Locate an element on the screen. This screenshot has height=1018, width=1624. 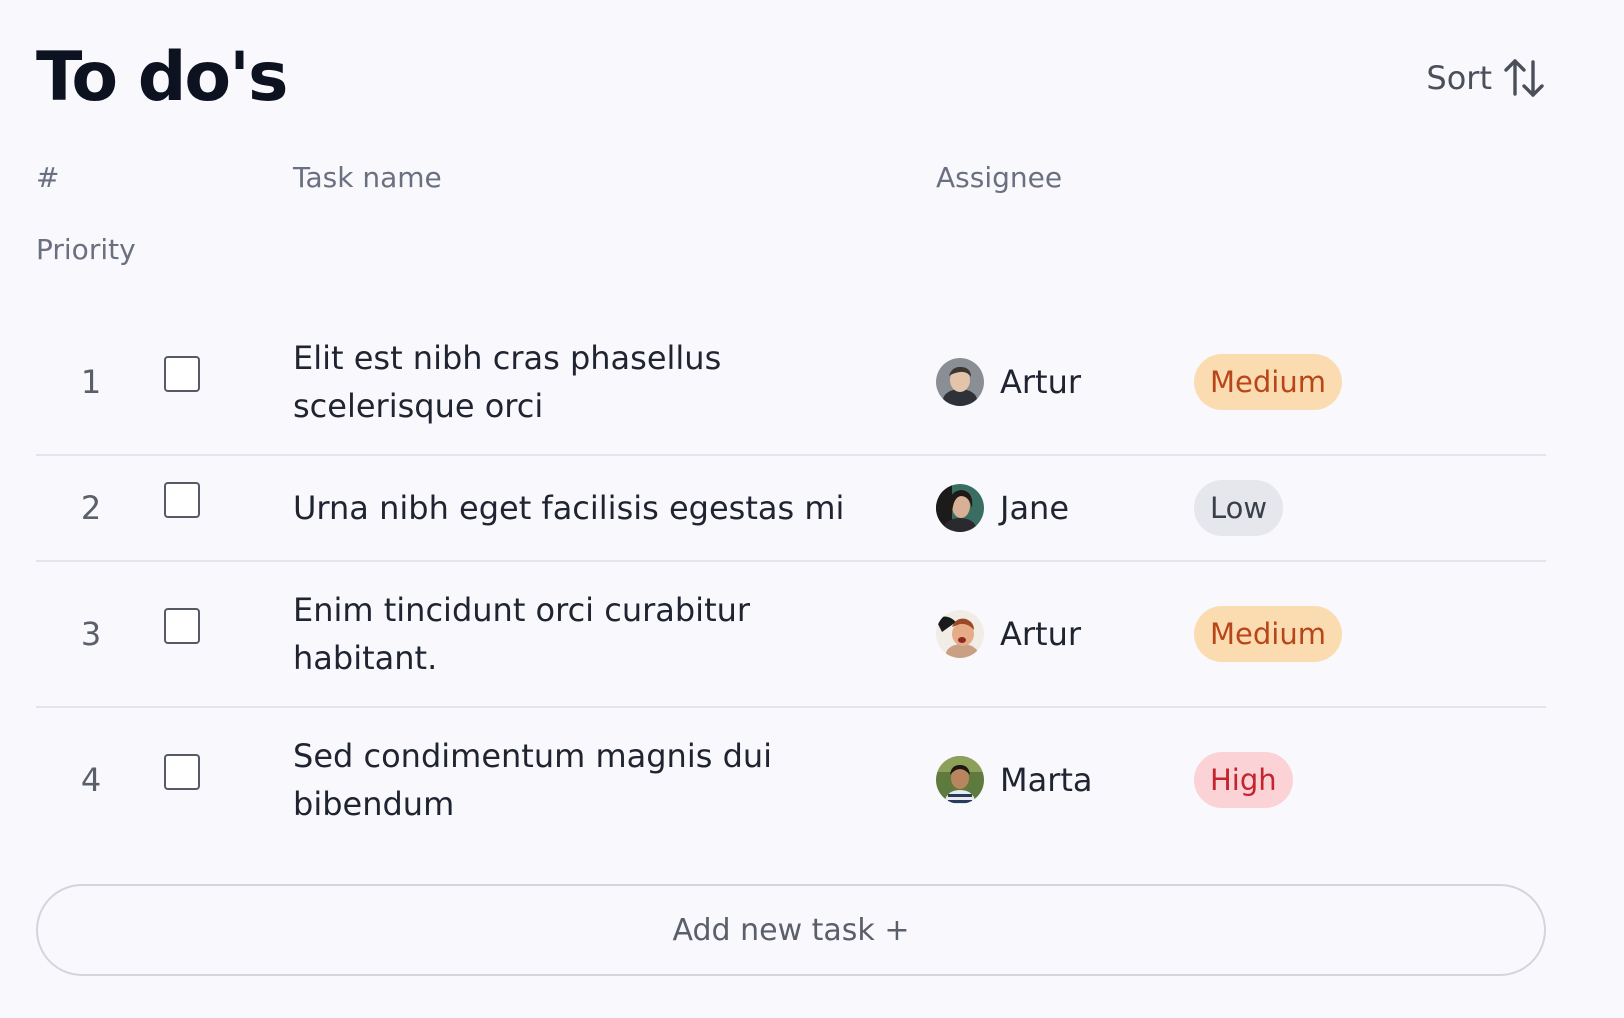
column-header-number: # is located at coordinates (48, 177).